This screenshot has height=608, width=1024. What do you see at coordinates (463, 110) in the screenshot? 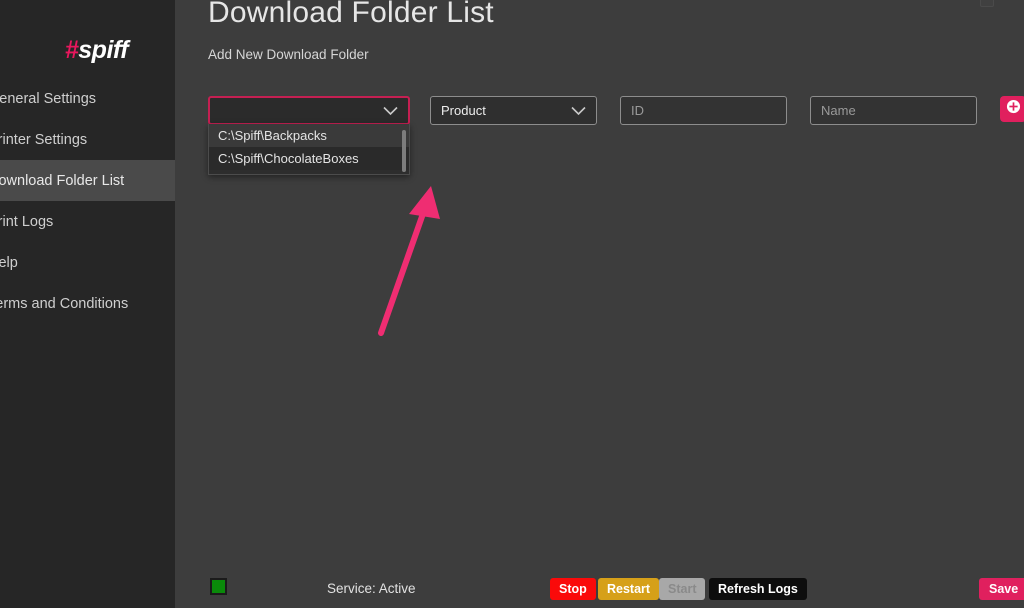
I see `product-select-value: Product` at bounding box center [463, 110].